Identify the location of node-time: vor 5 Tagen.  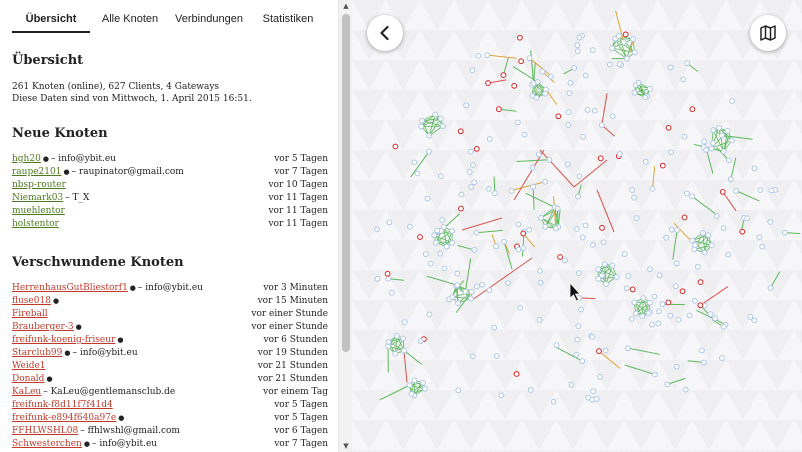
(301, 405).